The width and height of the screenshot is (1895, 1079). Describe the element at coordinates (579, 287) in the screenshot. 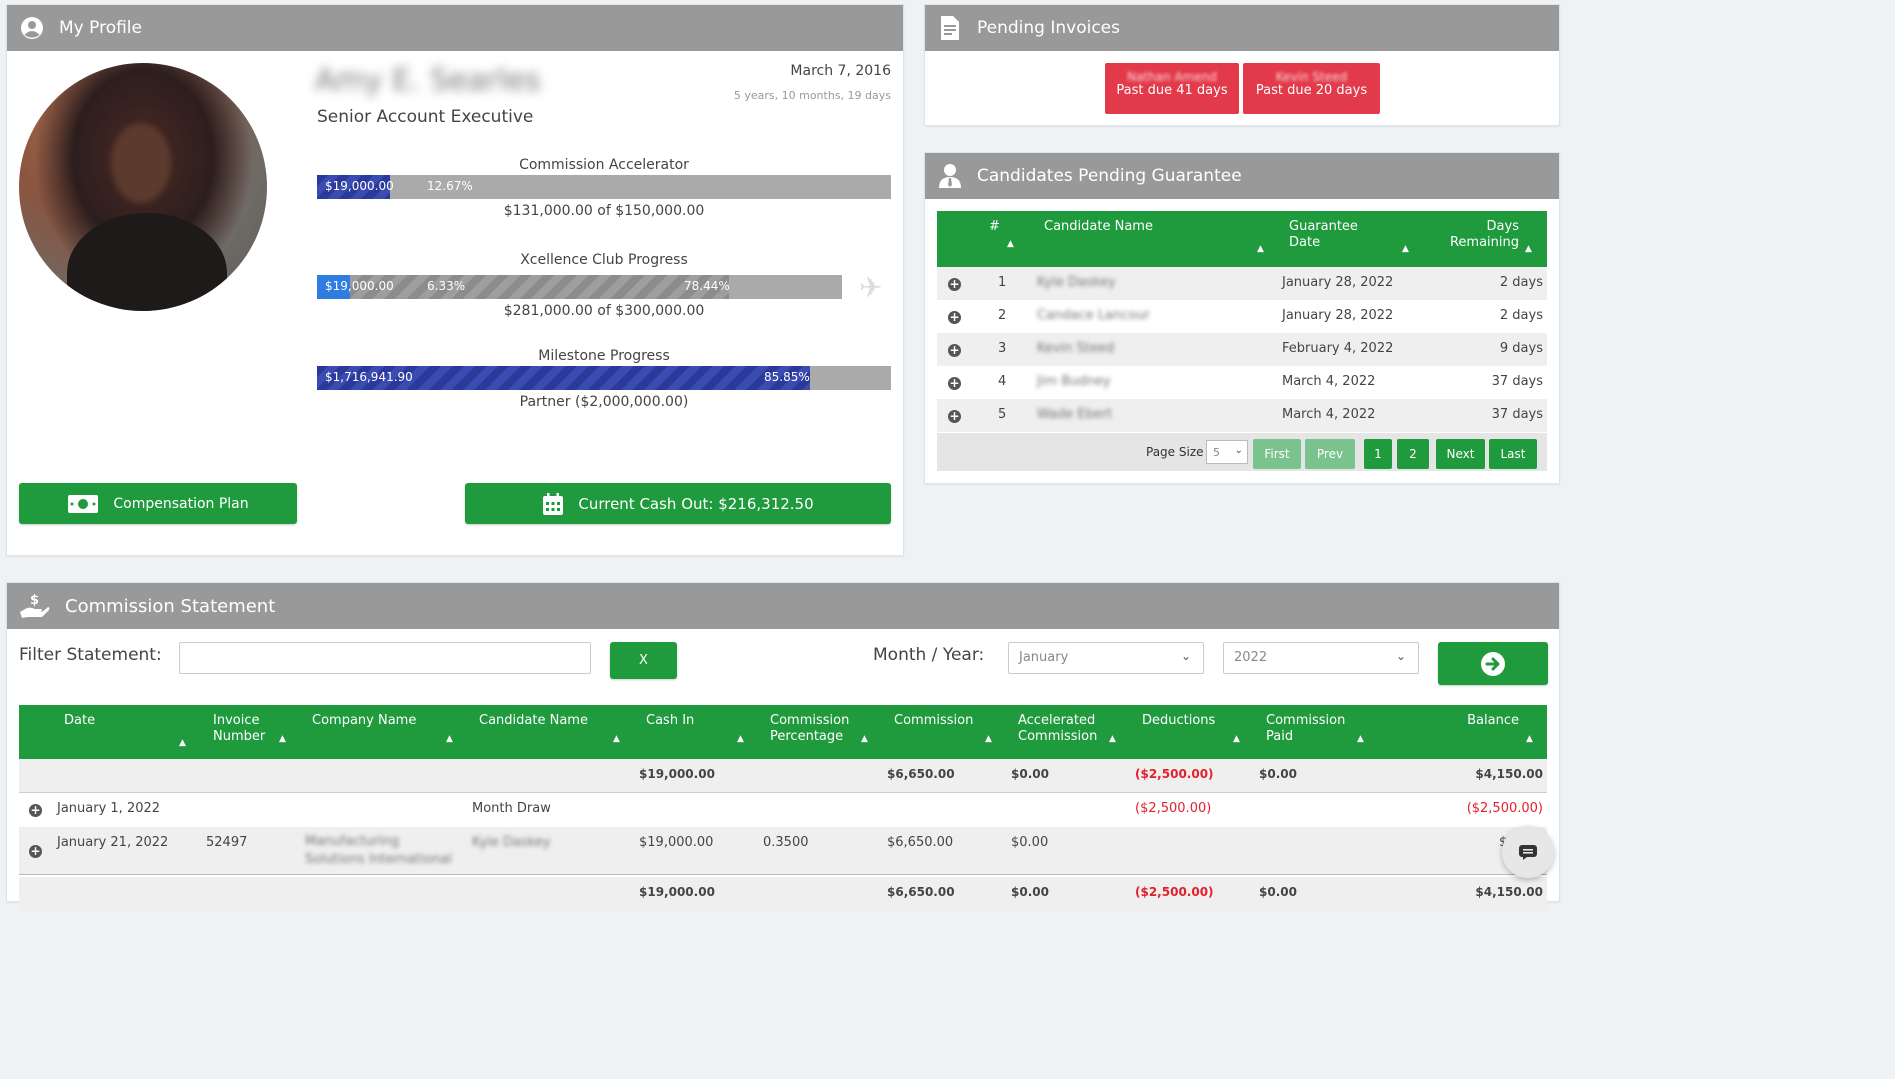

I see `xcellence-bar: $19,000.00 6.33% 78.44%` at that location.